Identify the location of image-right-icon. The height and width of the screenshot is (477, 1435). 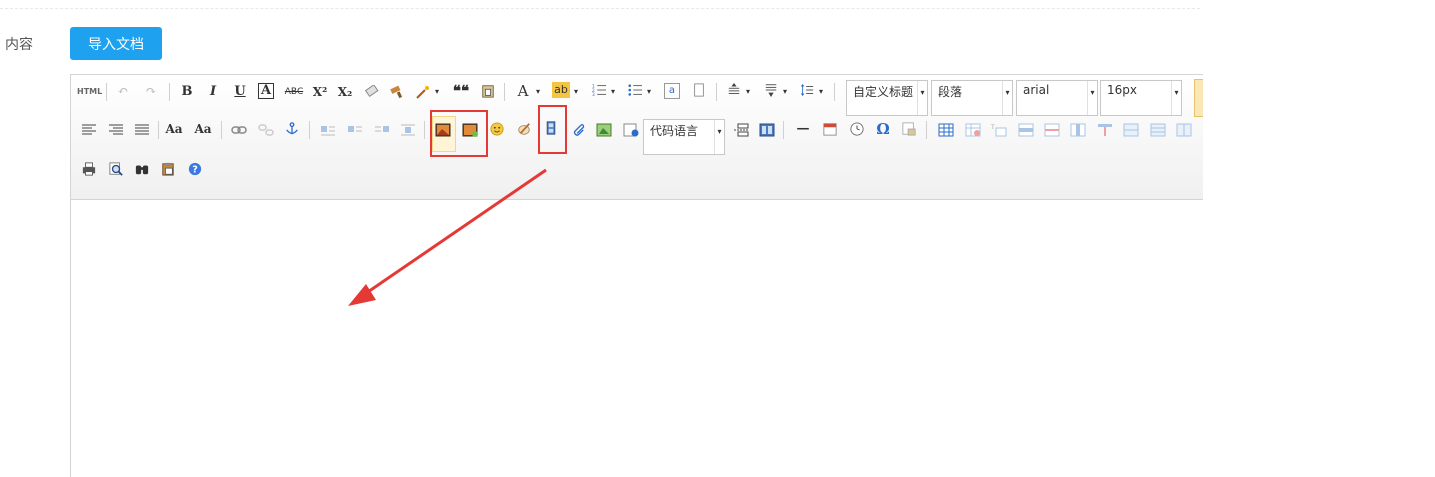
(382, 130).